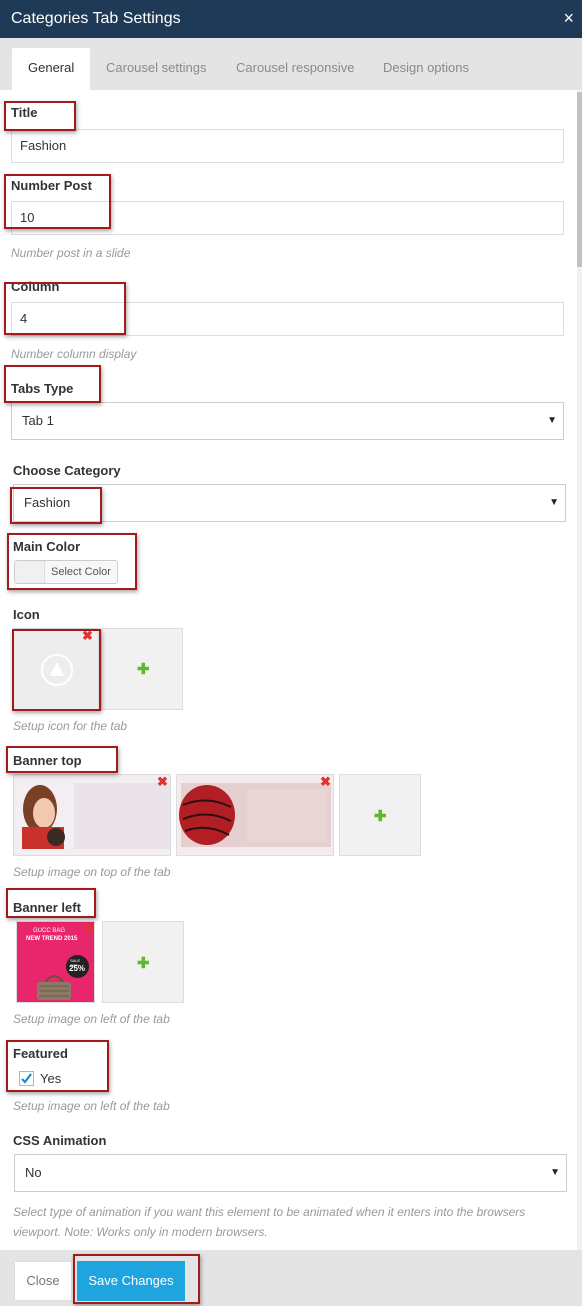  Describe the element at coordinates (81, 572) in the screenshot. I see `select-color-label: Select Color` at that location.